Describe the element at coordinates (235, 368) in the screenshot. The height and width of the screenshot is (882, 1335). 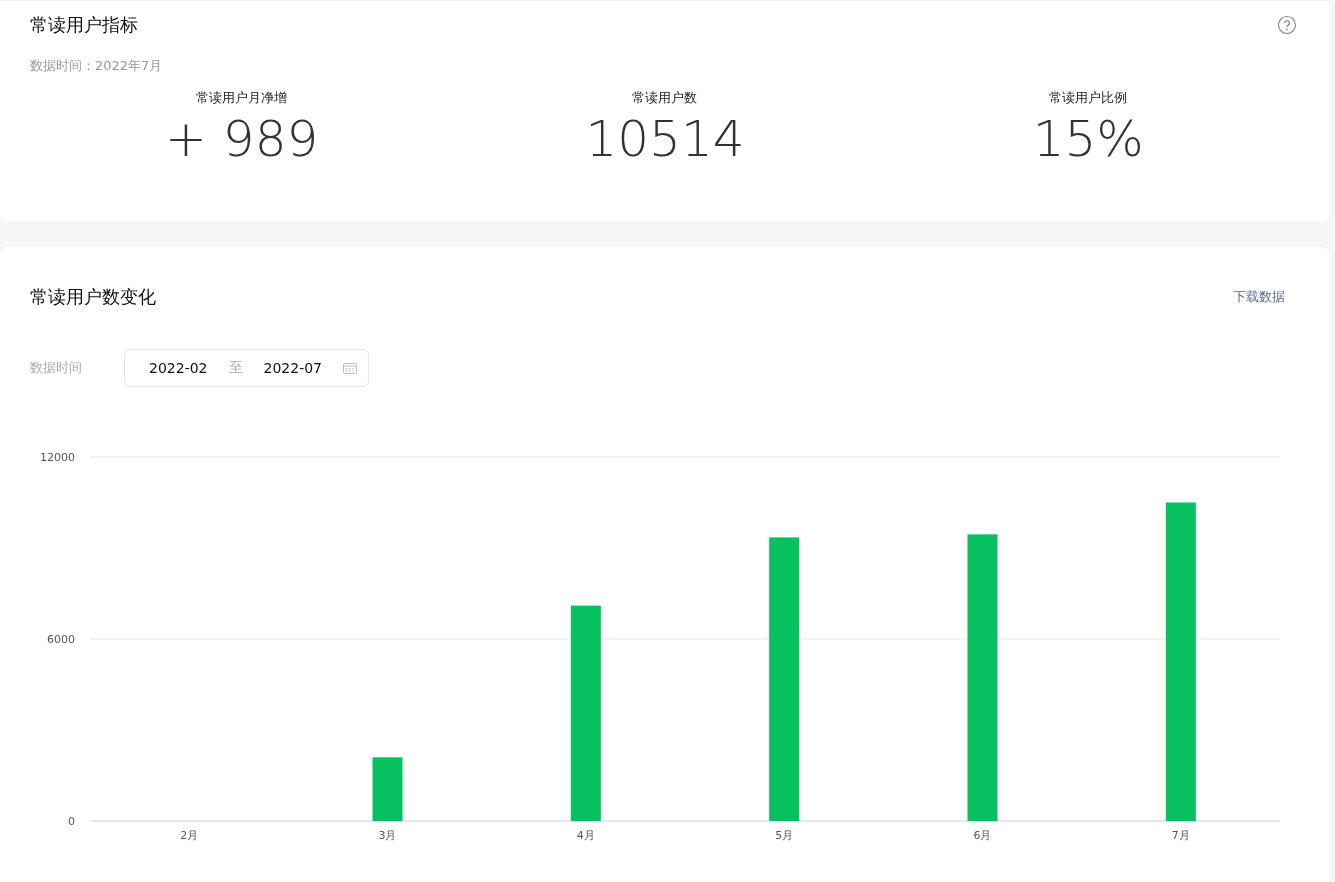
I see `range-separator: 至` at that location.